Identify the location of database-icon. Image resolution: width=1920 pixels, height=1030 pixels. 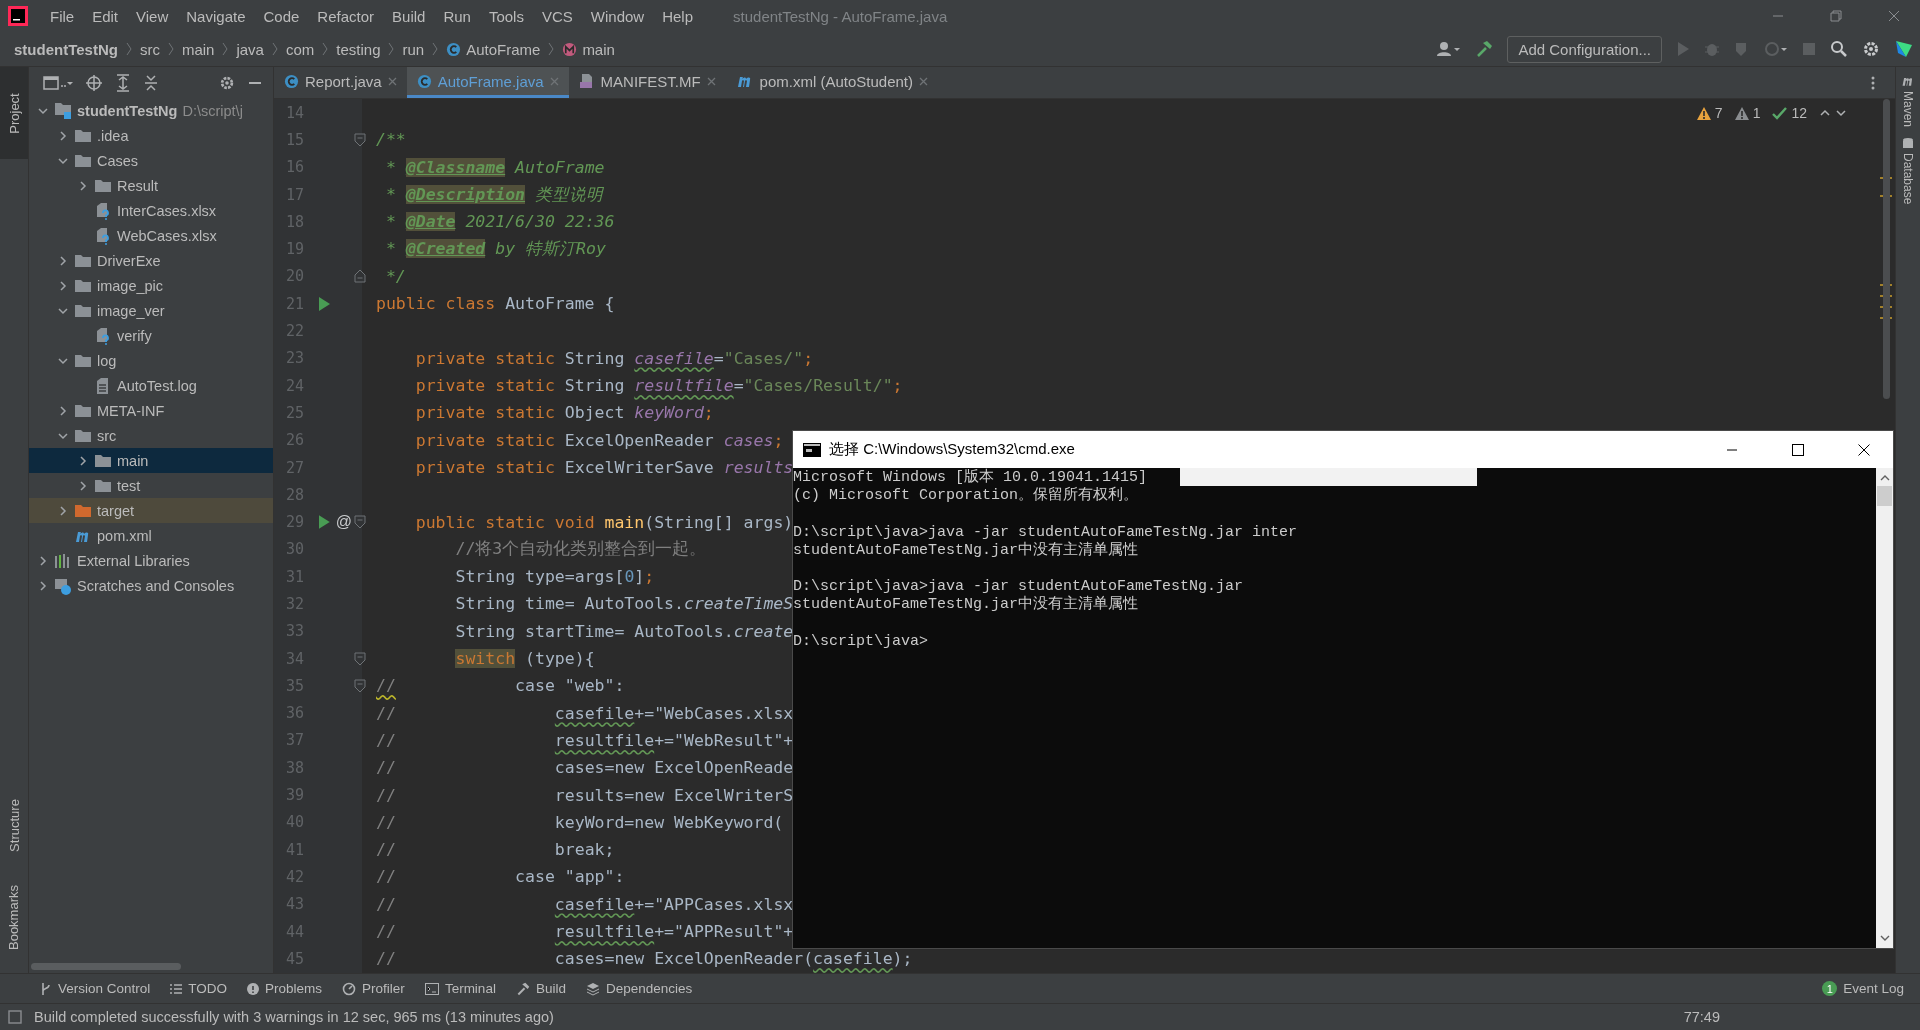
(1908, 143).